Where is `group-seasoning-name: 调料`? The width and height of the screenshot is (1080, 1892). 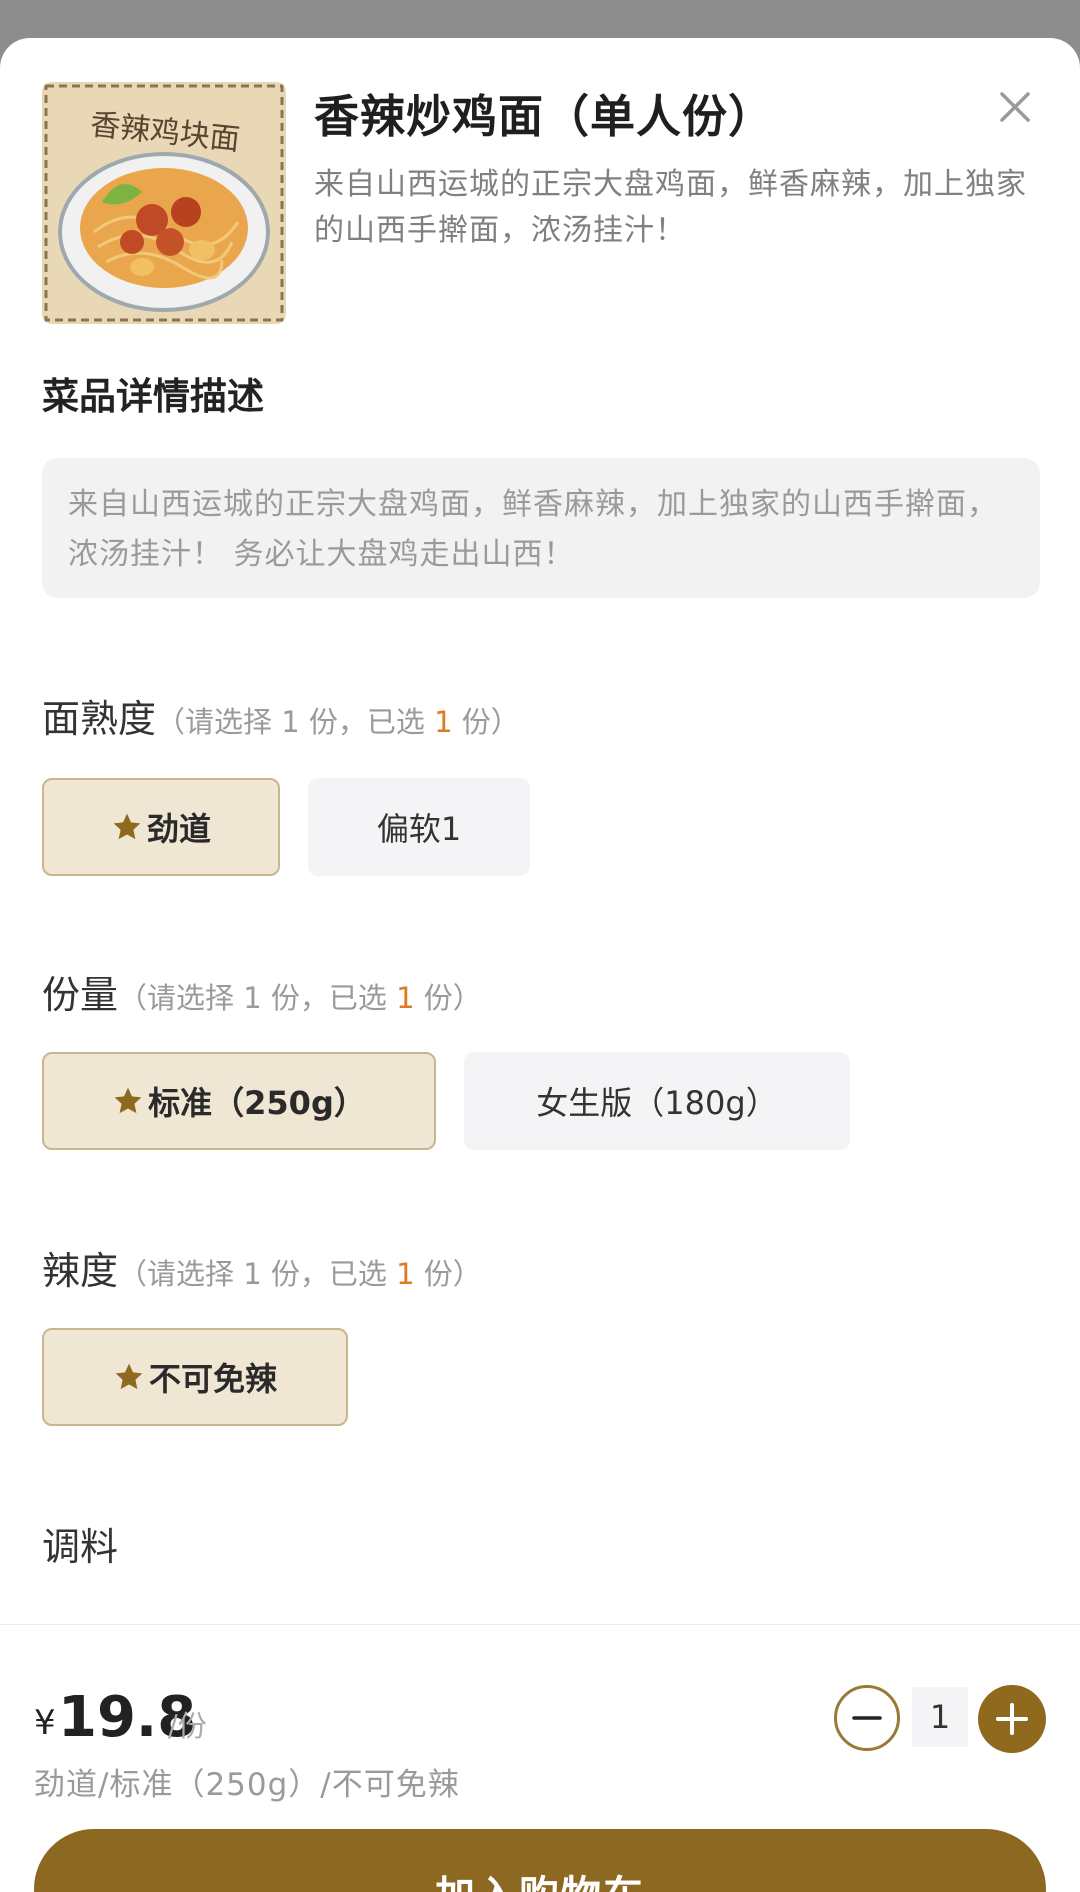
group-seasoning-name: 调料 is located at coordinates (80, 1547).